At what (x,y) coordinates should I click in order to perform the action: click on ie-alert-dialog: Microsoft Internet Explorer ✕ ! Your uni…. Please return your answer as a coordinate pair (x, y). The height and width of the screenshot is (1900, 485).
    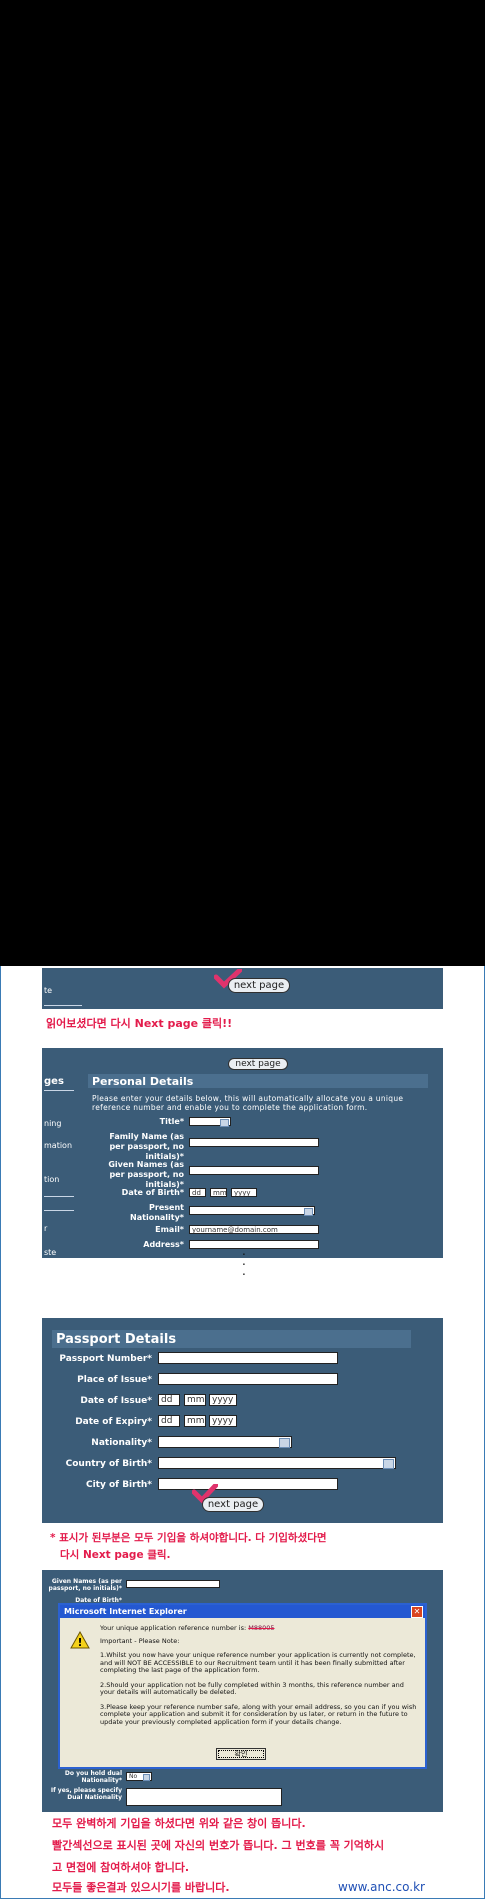
    Looking at the image, I should click on (242, 1686).